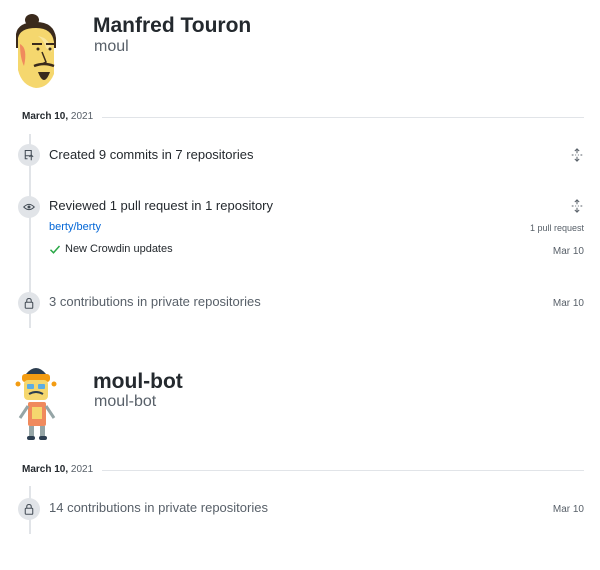  I want to click on user-display-name: moul-bot, so click(138, 382).